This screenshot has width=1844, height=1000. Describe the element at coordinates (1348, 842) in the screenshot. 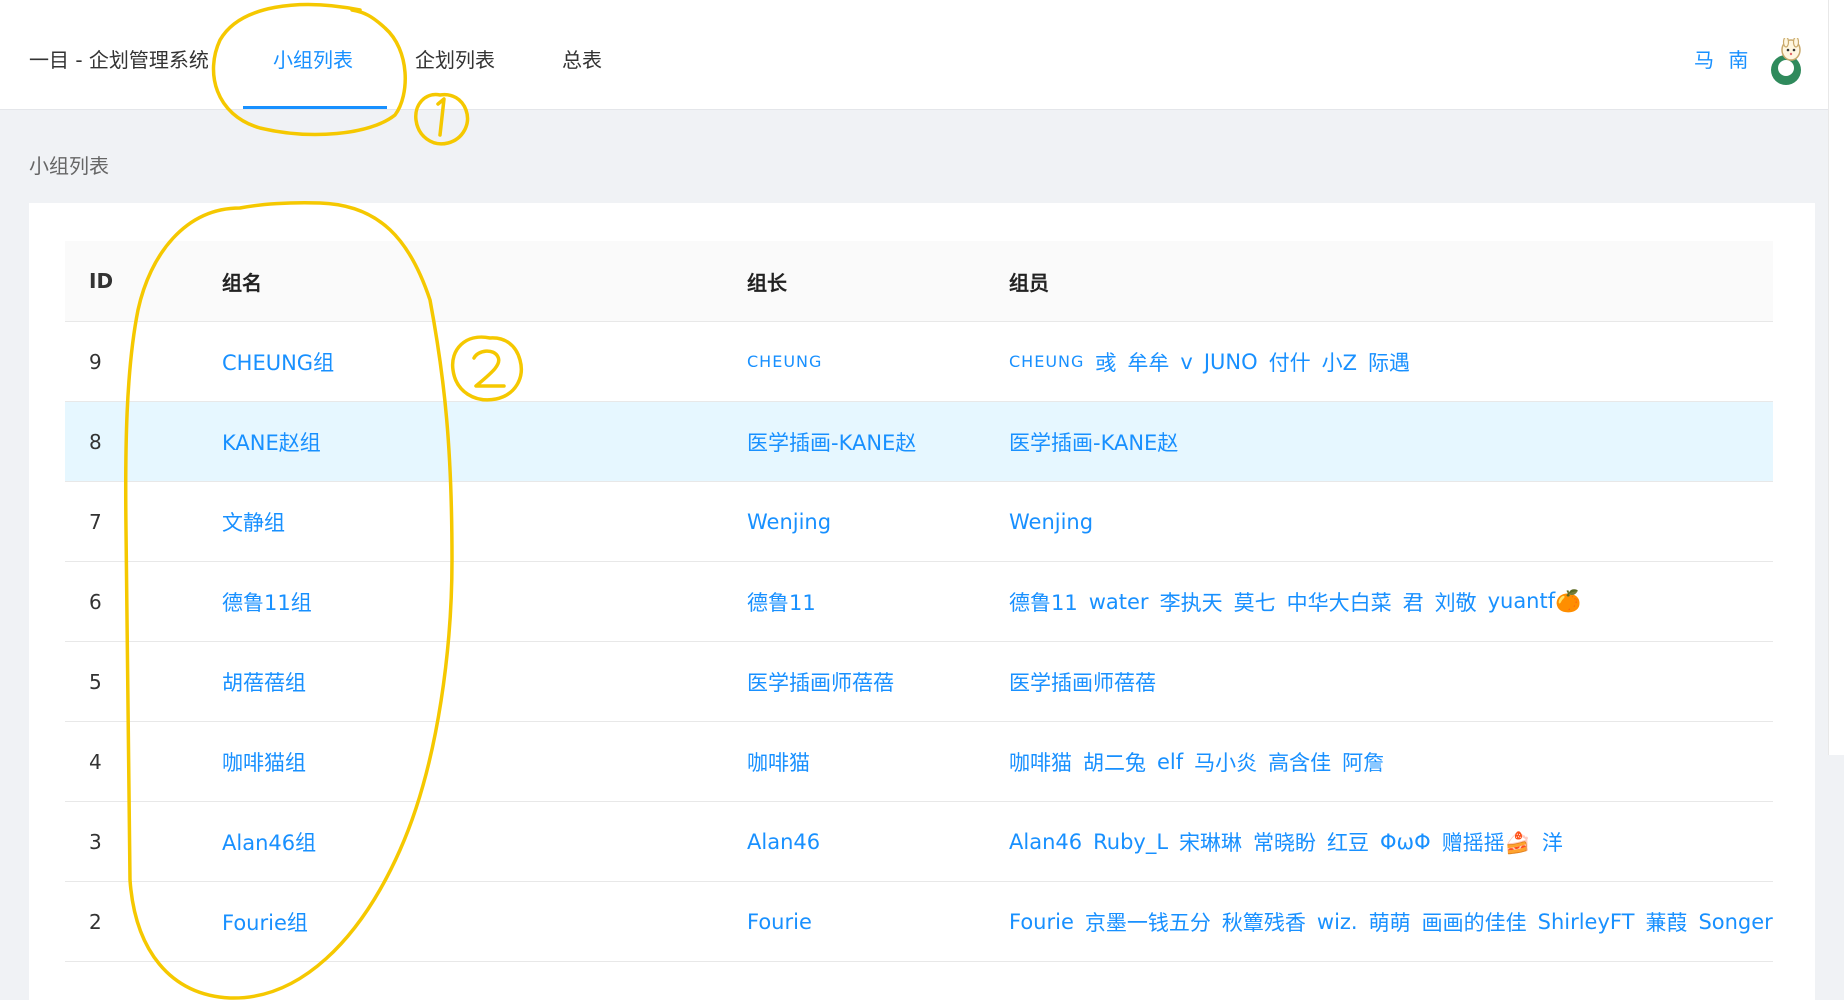

I see `member-link: 红豆` at that location.